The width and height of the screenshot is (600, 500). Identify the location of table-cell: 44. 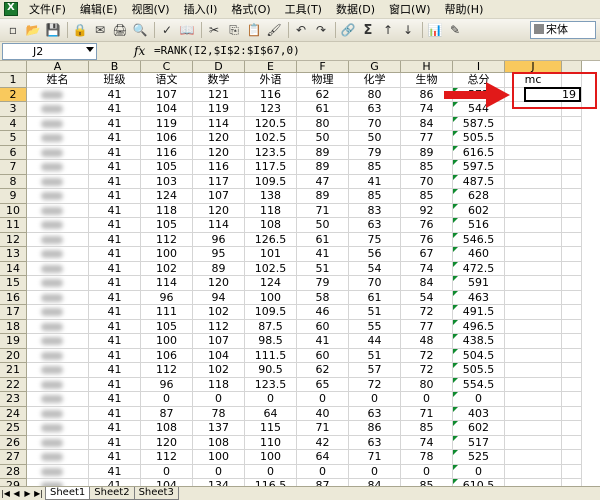
(375, 341).